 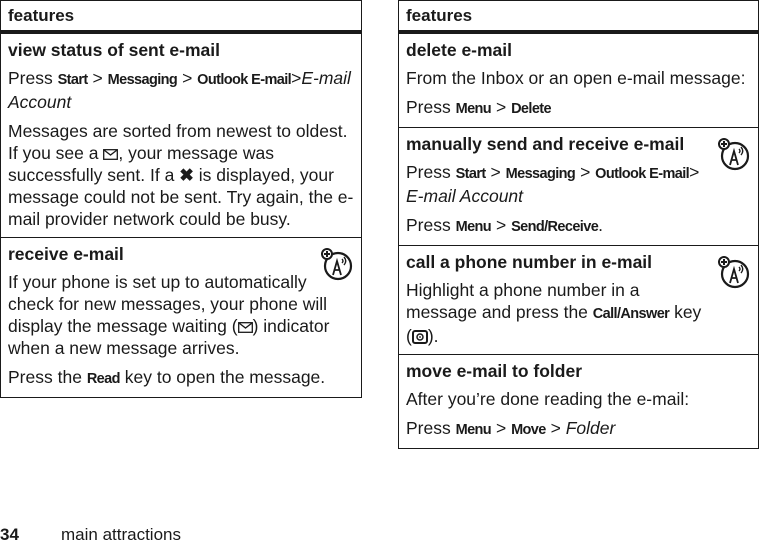 I want to click on key-label: Call/Answer, so click(x=631, y=314).